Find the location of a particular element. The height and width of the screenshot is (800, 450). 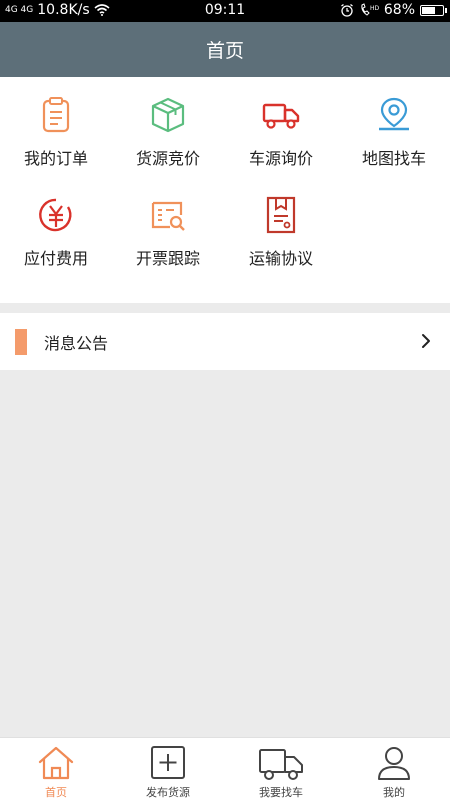

notice-label: 消息公告 is located at coordinates (76, 343).